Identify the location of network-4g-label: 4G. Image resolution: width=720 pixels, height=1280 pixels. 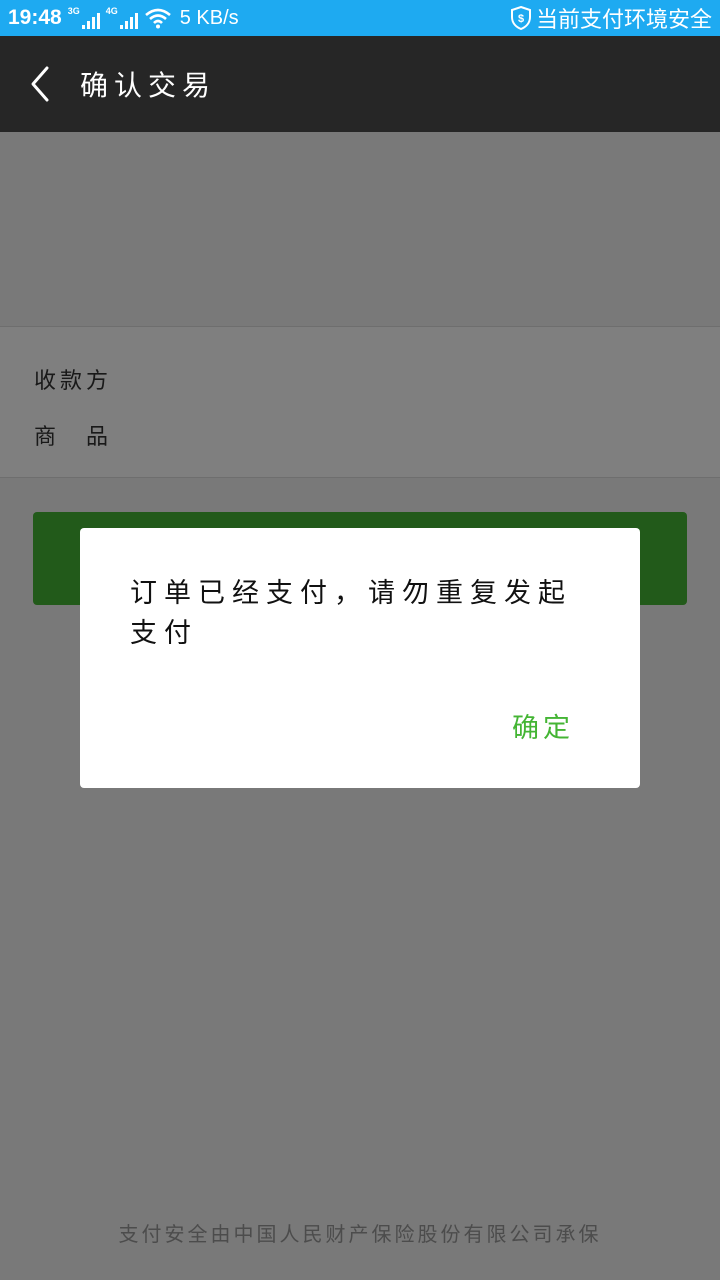
(111, 11).